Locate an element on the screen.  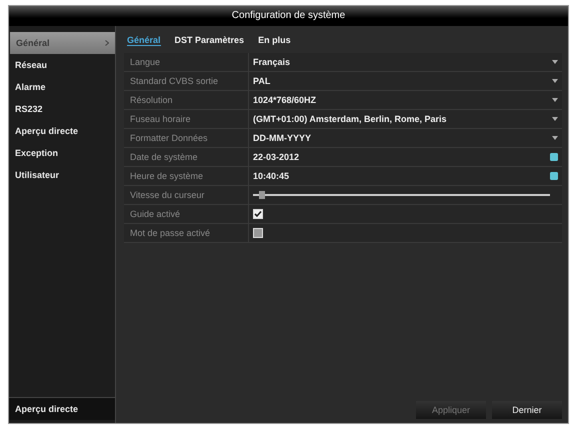
setting-label: Vitesse du curseur is located at coordinates (186, 195).